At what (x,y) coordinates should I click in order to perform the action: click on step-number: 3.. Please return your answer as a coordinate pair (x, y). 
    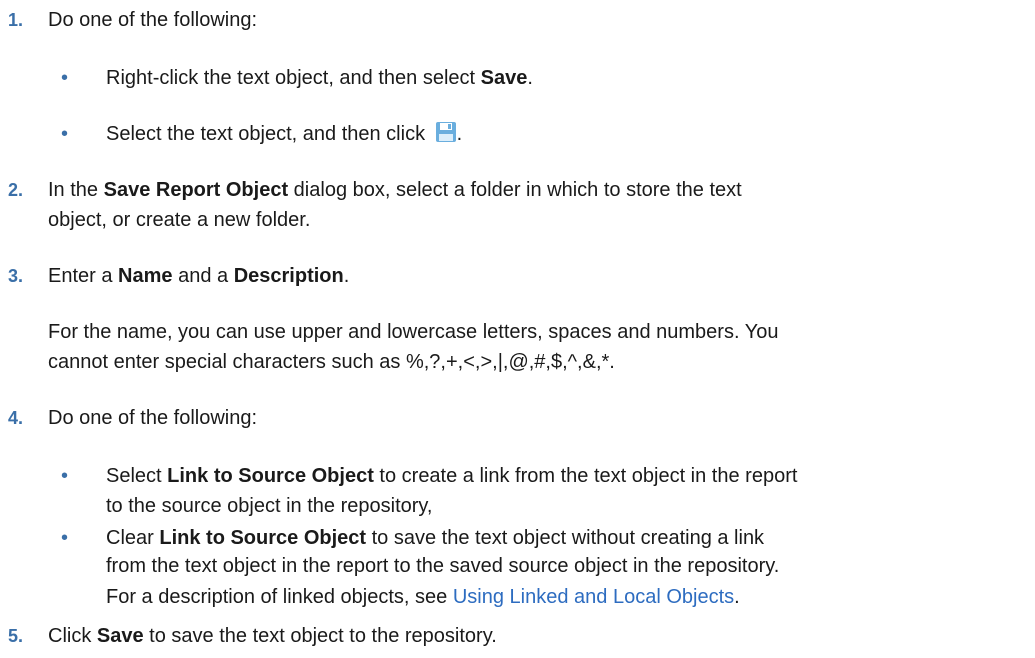
    Looking at the image, I should click on (16, 276).